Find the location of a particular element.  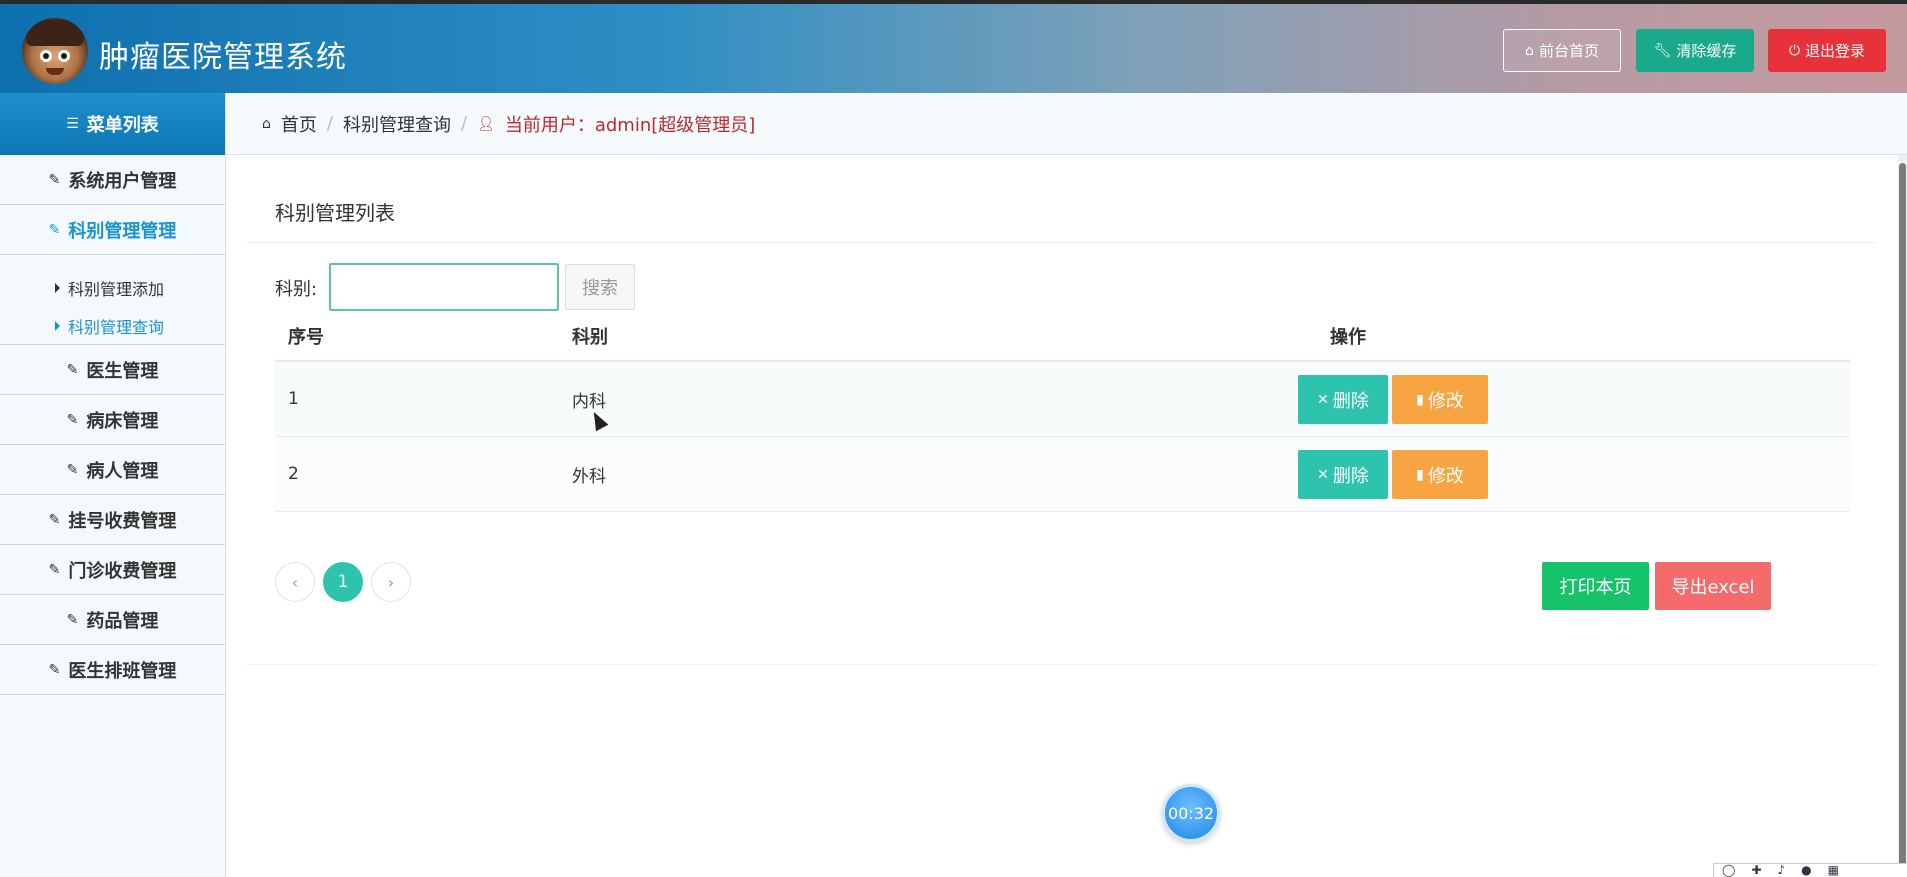

floating-toolbar: ◯ ✚ ♪ ● ▦ is located at coordinates (1810, 870).